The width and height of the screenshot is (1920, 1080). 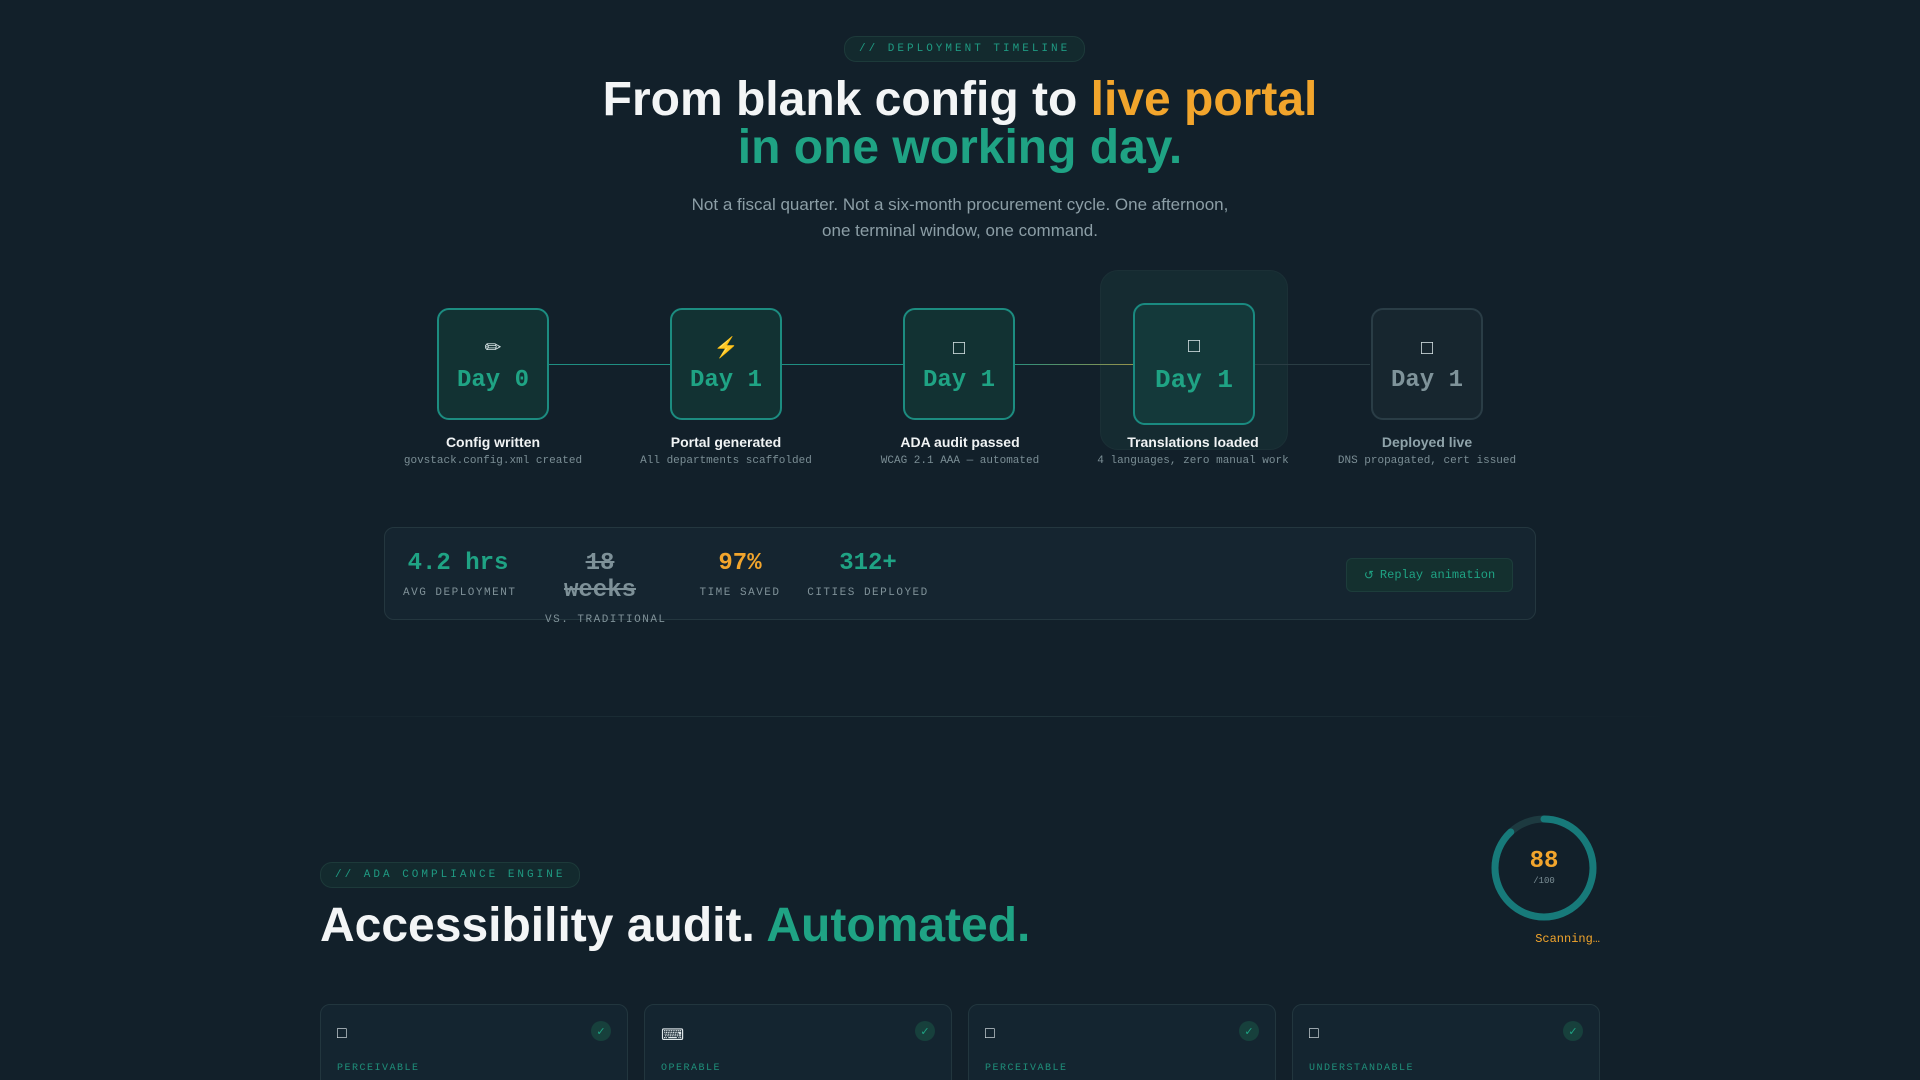 I want to click on step-description: govstack.config.xml created, so click(x=493, y=461).